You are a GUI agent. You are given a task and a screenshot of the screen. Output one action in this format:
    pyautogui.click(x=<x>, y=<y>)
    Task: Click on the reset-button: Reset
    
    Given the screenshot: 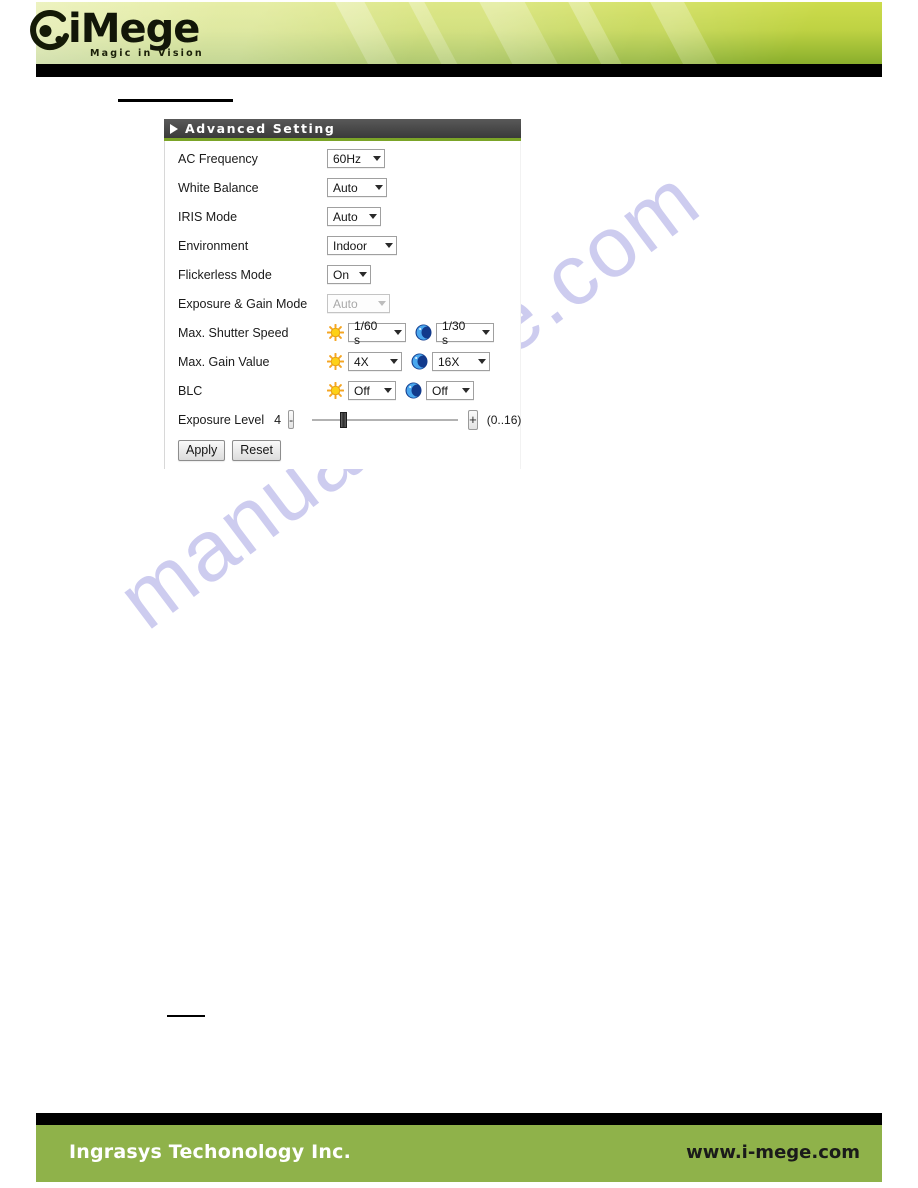 What is the action you would take?
    pyautogui.click(x=256, y=450)
    